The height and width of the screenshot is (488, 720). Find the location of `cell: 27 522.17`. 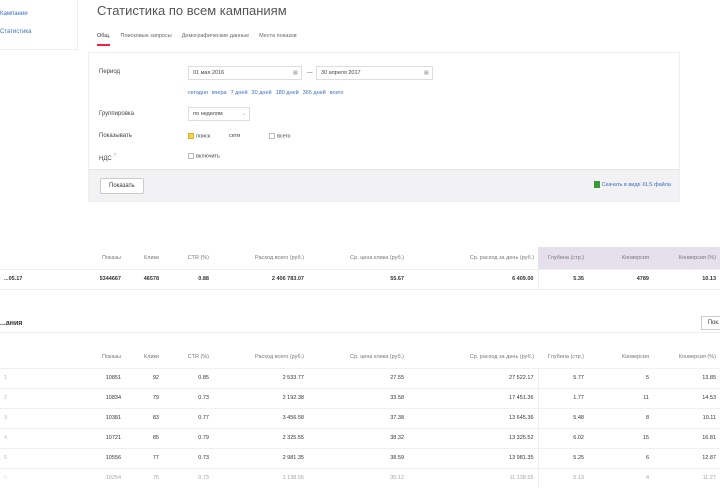

cell: 27 522.17 is located at coordinates (473, 377).